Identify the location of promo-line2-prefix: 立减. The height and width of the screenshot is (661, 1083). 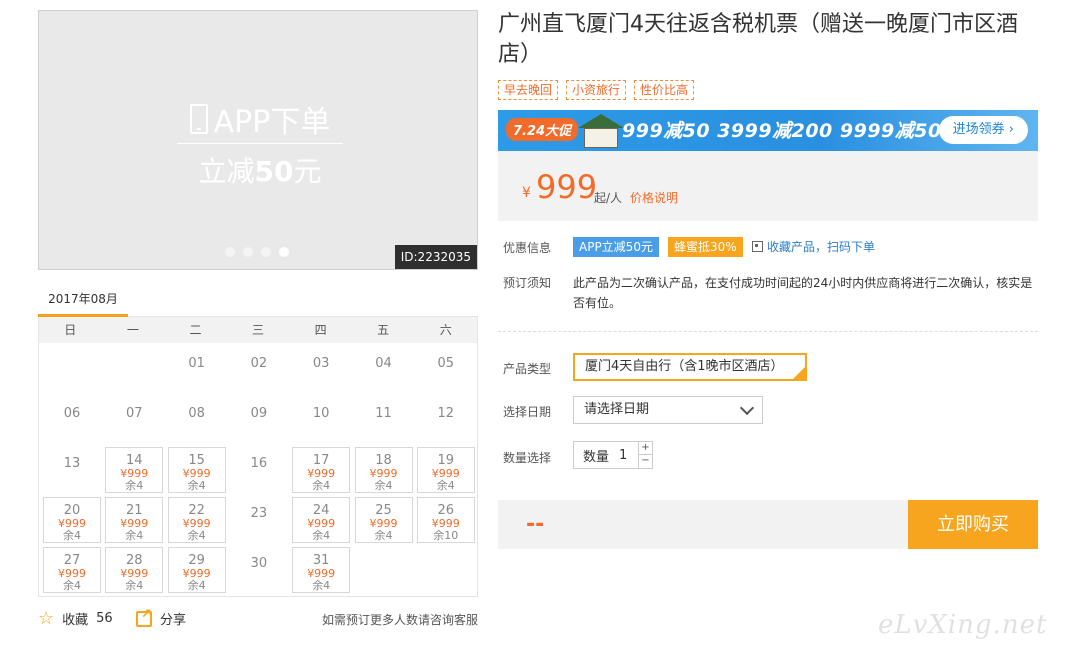
(226, 171).